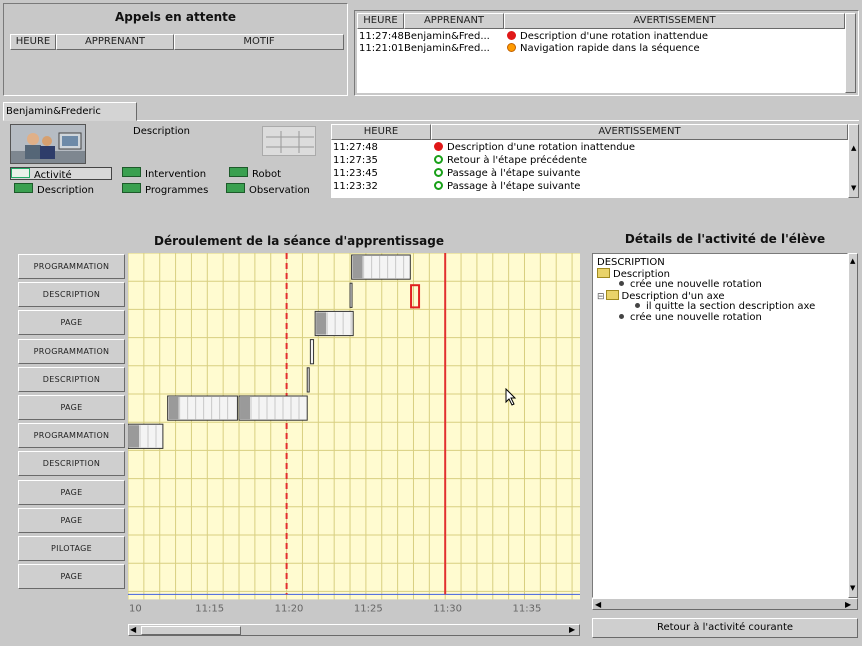  Describe the element at coordinates (511, 397) in the screenshot. I see `mouse-cursor-icon` at that location.